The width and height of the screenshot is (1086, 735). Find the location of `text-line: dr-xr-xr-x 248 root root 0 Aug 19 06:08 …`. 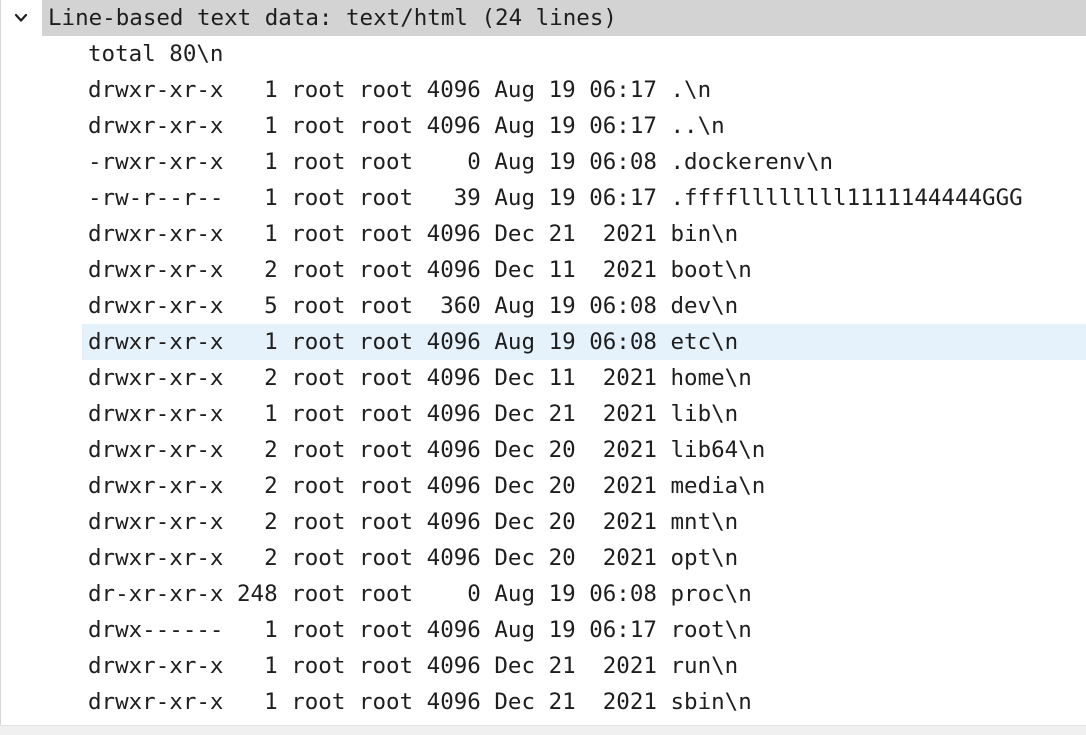

text-line: dr-xr-xr-x 248 root root 0 Aug 19 06:08 … is located at coordinates (543, 594).